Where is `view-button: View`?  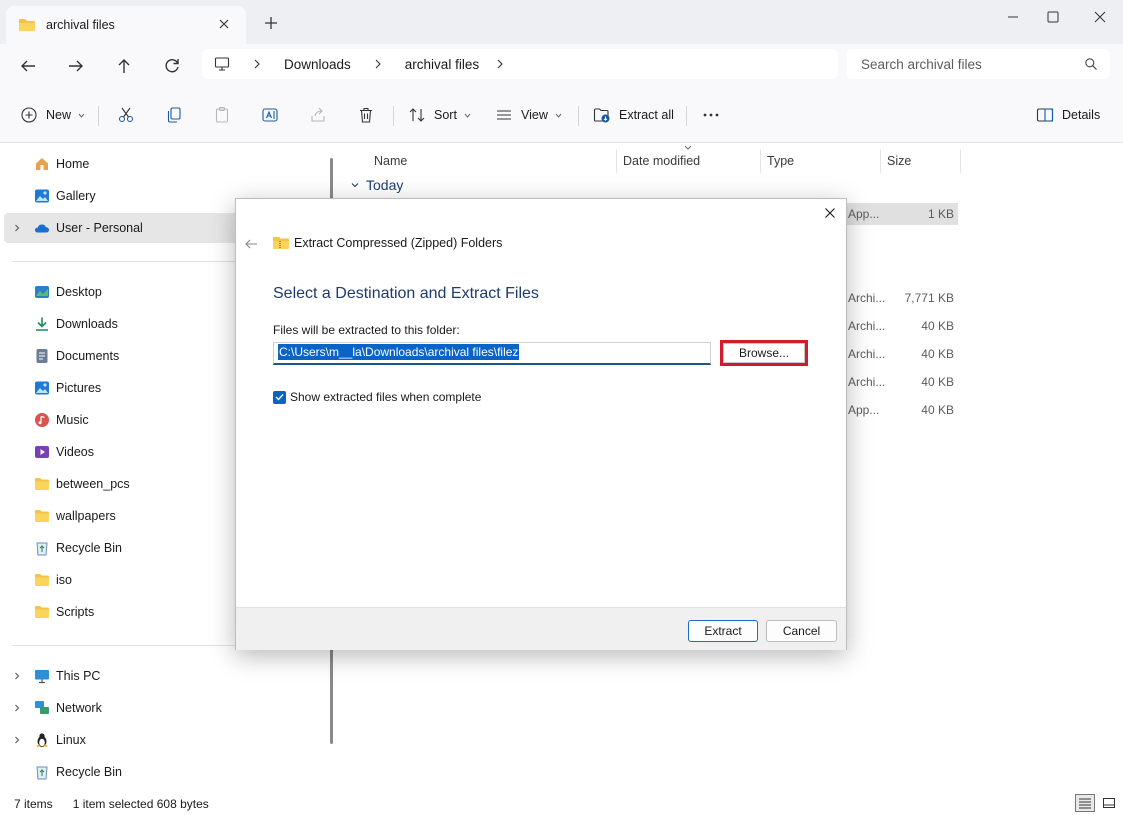 view-button: View is located at coordinates (529, 115).